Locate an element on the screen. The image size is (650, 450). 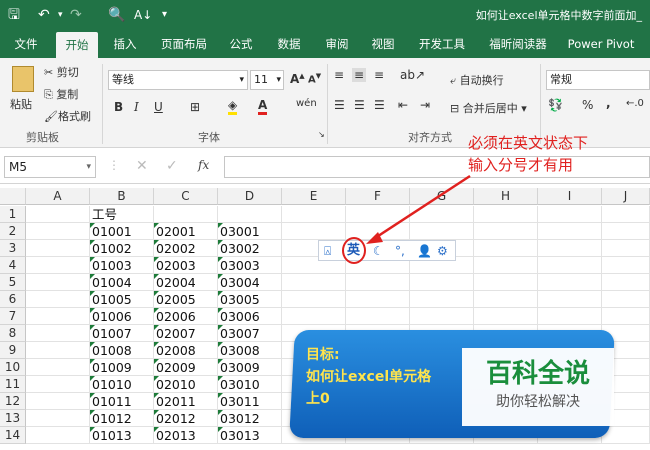
annotation-text: 必须在英文状态下 输入分号才有用 is located at coordinates (528, 154).